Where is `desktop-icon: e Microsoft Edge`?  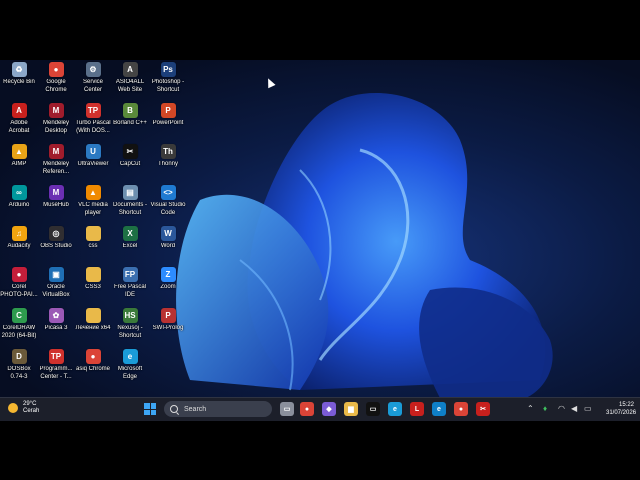
desktop-icon: e Microsoft Edge is located at coordinates (130, 369).